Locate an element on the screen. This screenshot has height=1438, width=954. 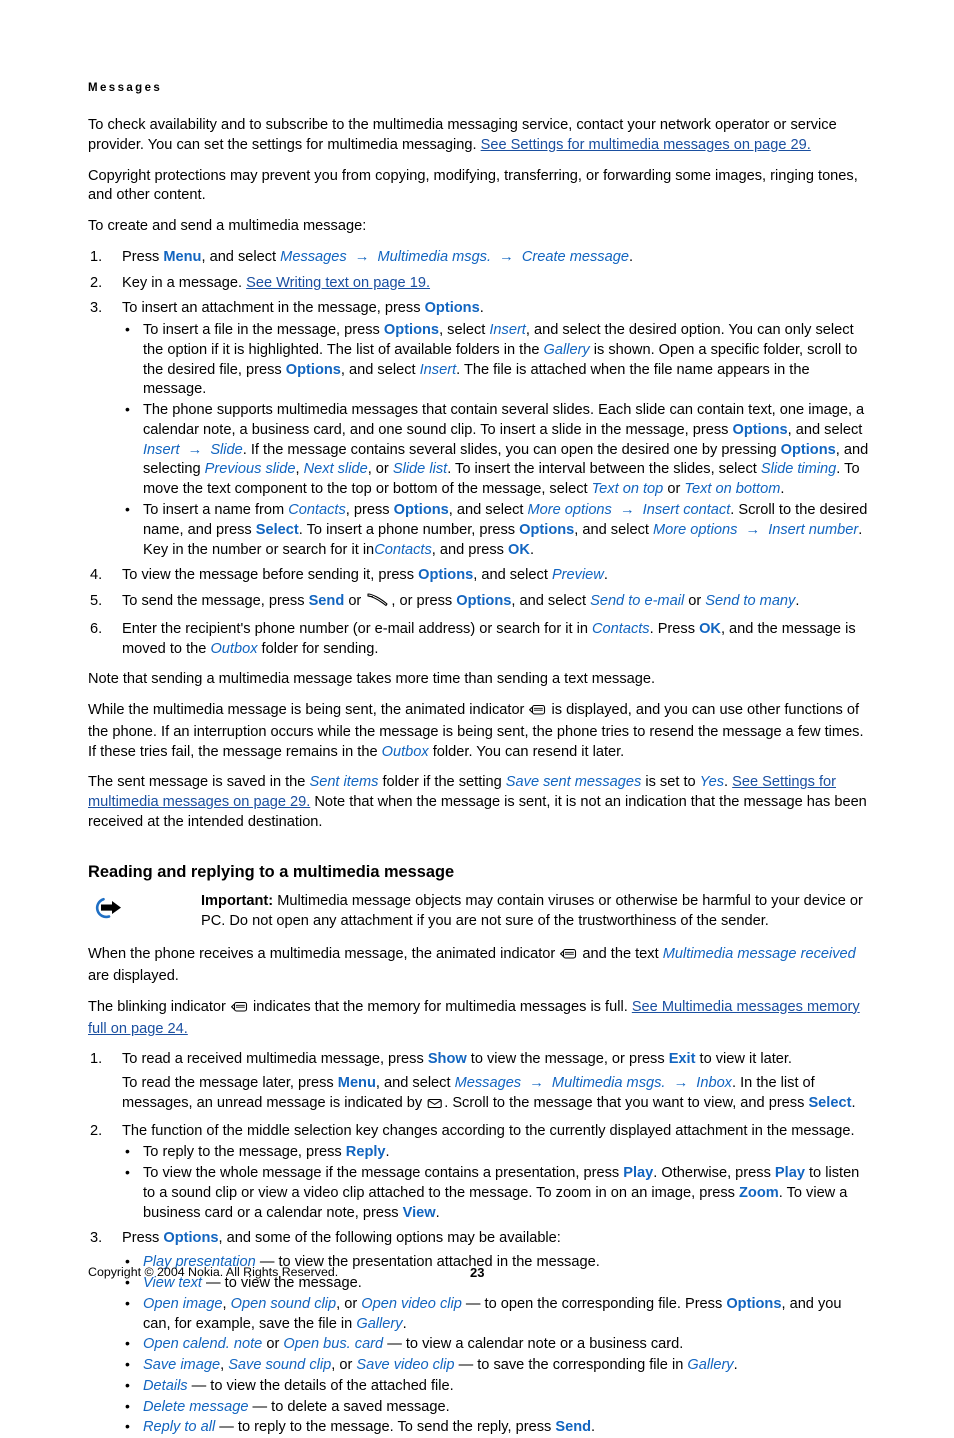
link-writing-text-19: See Writing text on page 19. is located at coordinates (338, 283).